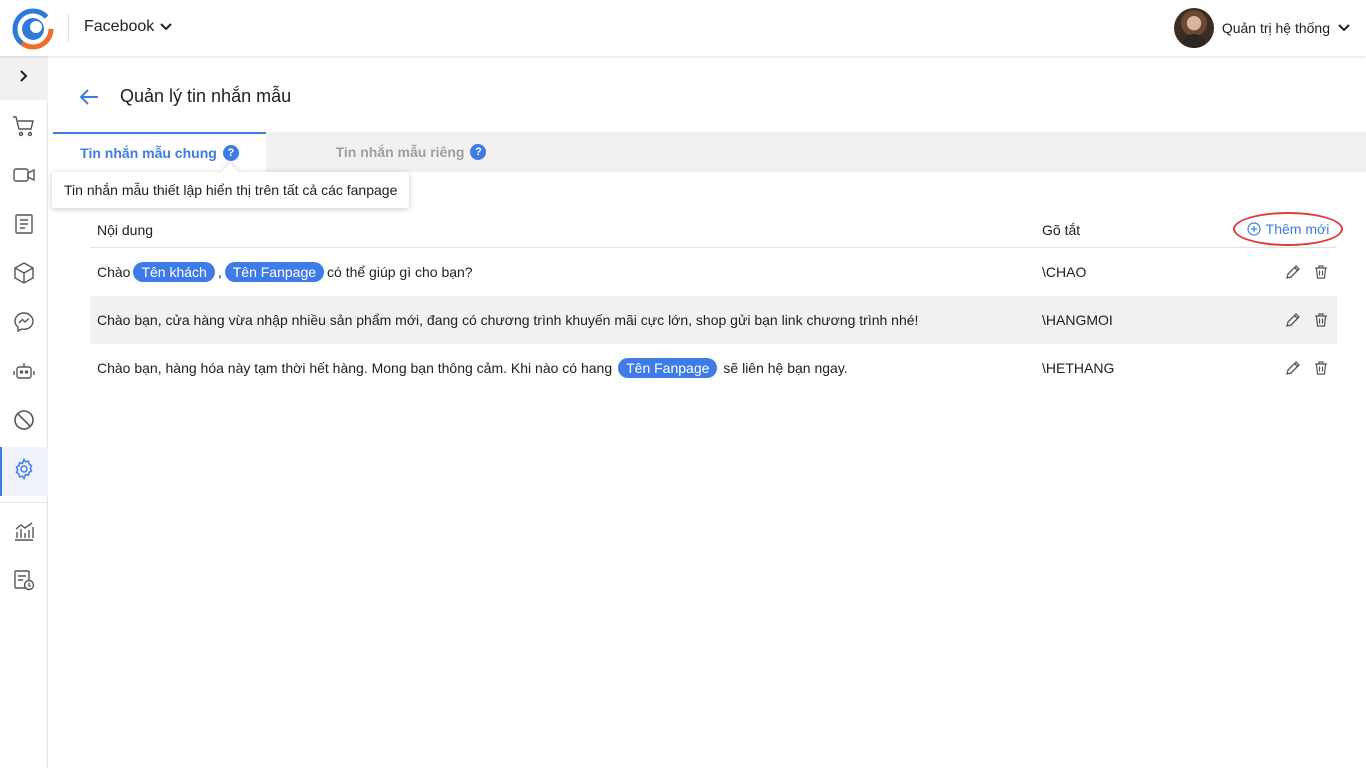 This screenshot has height=768, width=1366. What do you see at coordinates (33, 29) in the screenshot?
I see `app-logo` at bounding box center [33, 29].